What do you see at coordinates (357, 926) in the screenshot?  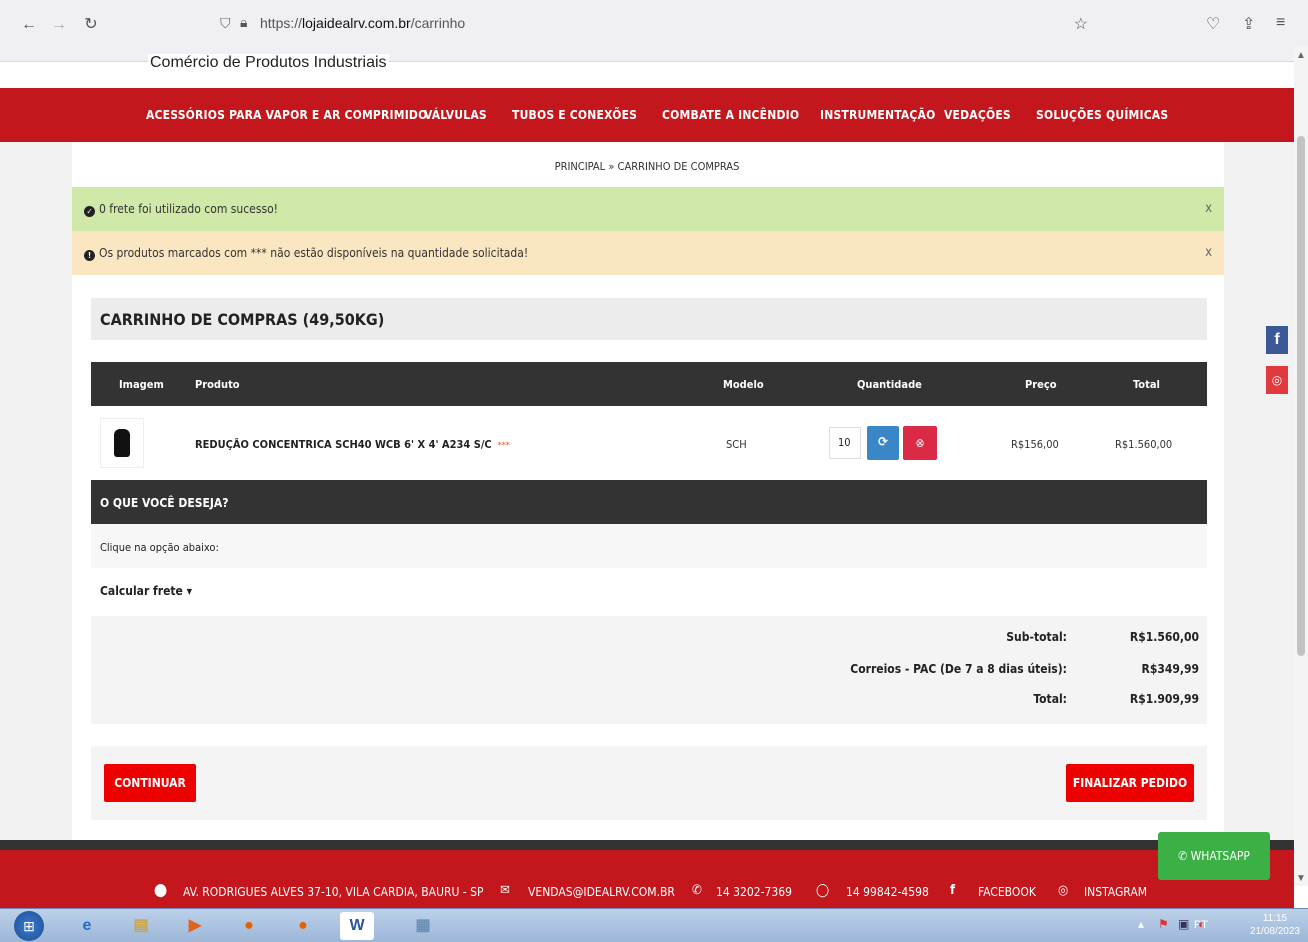 I see `word-icon: W` at bounding box center [357, 926].